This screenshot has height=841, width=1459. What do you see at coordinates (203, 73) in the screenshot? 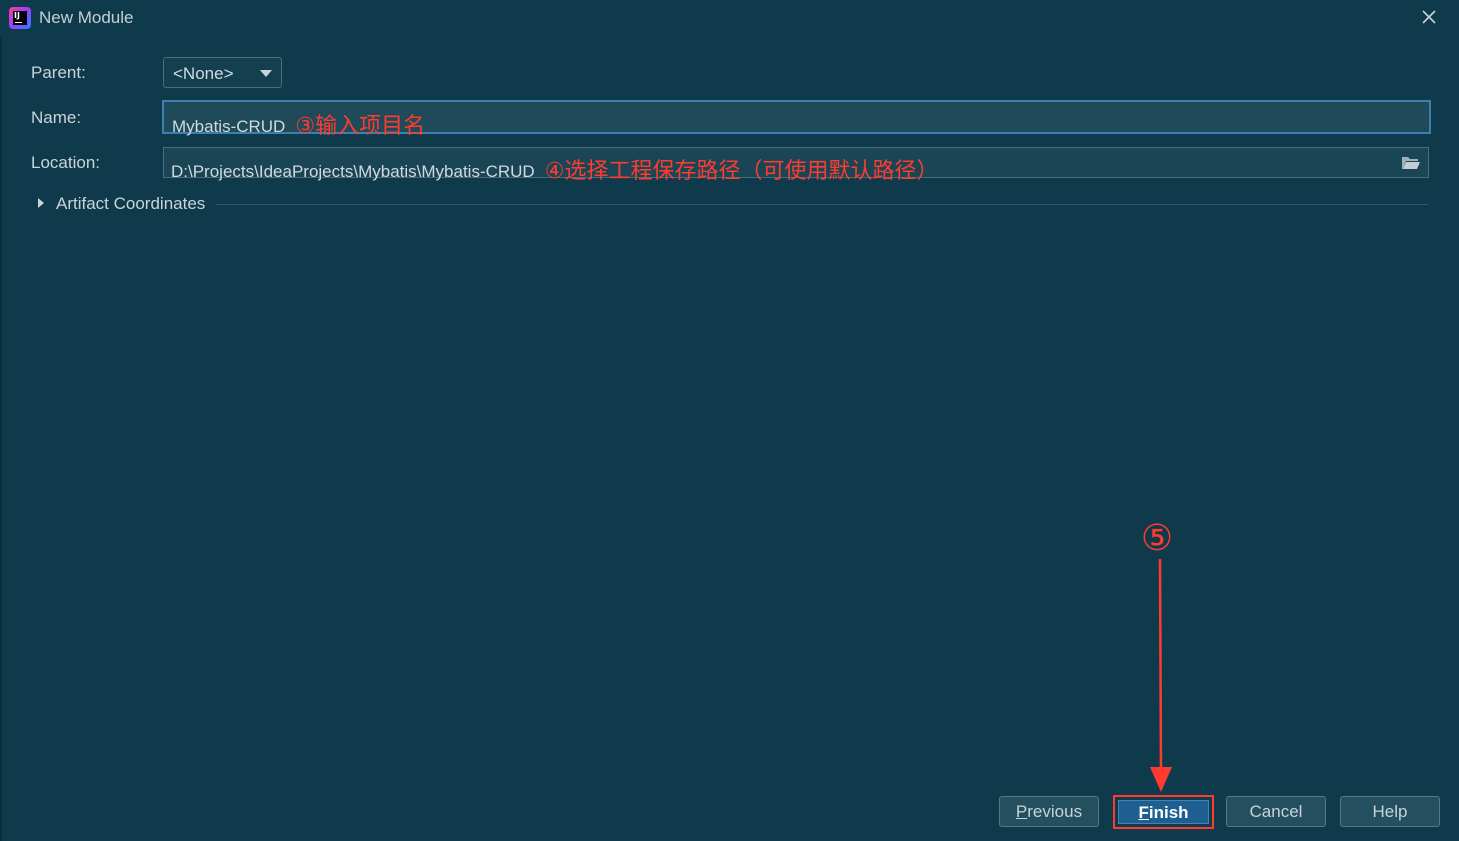
I see `parent-dropdown-value: <None>` at bounding box center [203, 73].